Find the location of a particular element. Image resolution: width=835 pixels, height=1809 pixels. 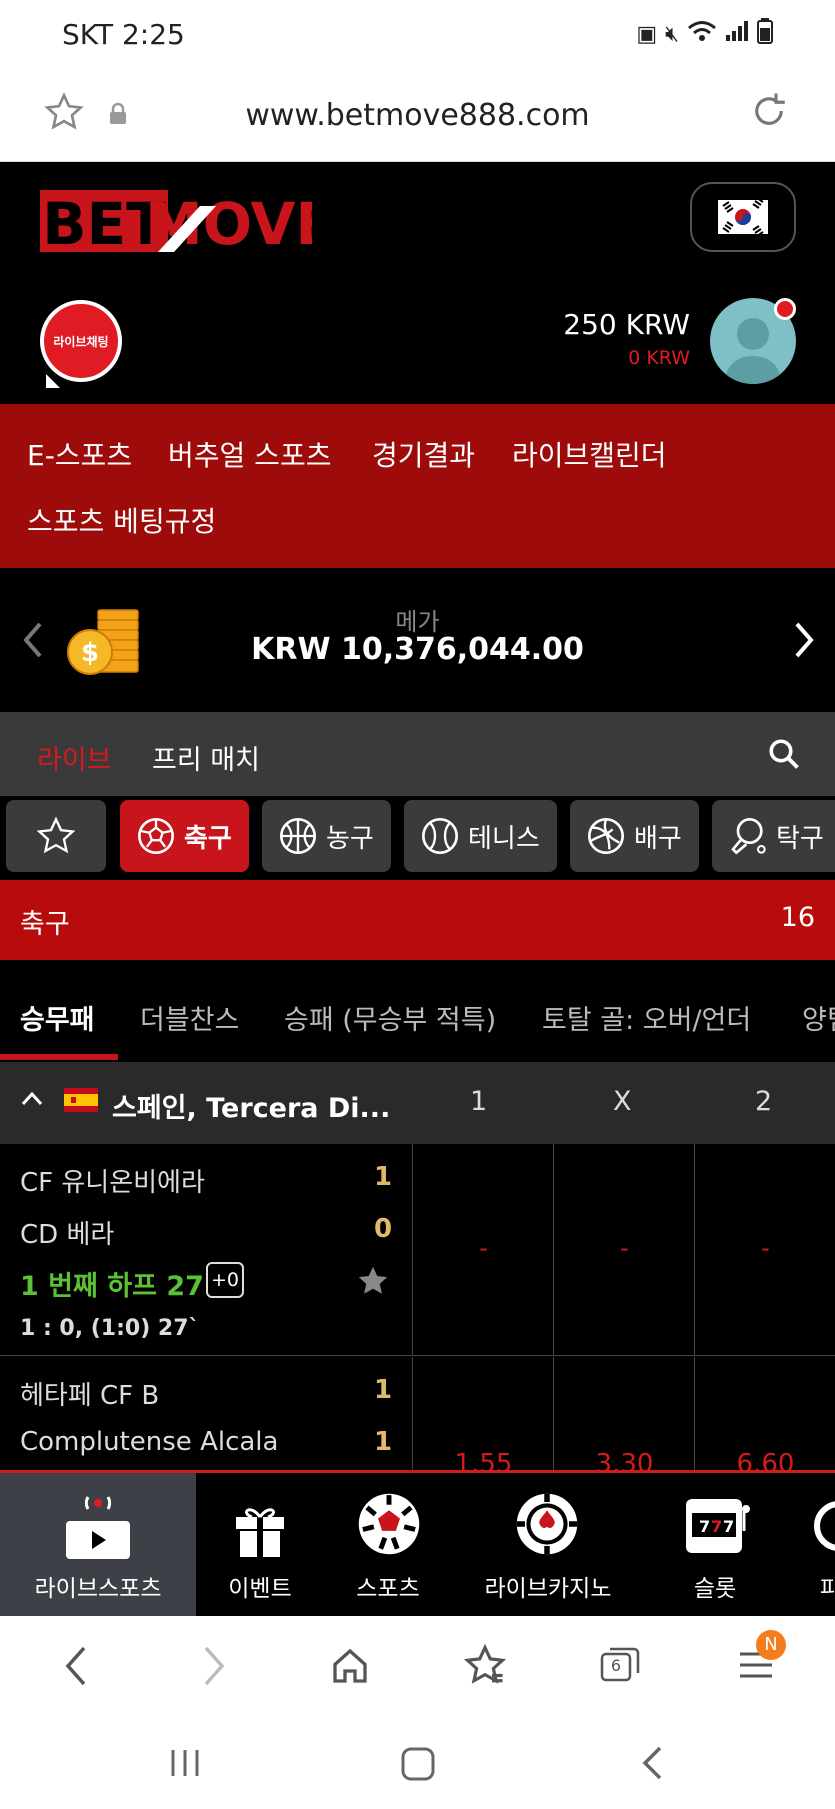

system-back-icon is located at coordinates (652, 1765).